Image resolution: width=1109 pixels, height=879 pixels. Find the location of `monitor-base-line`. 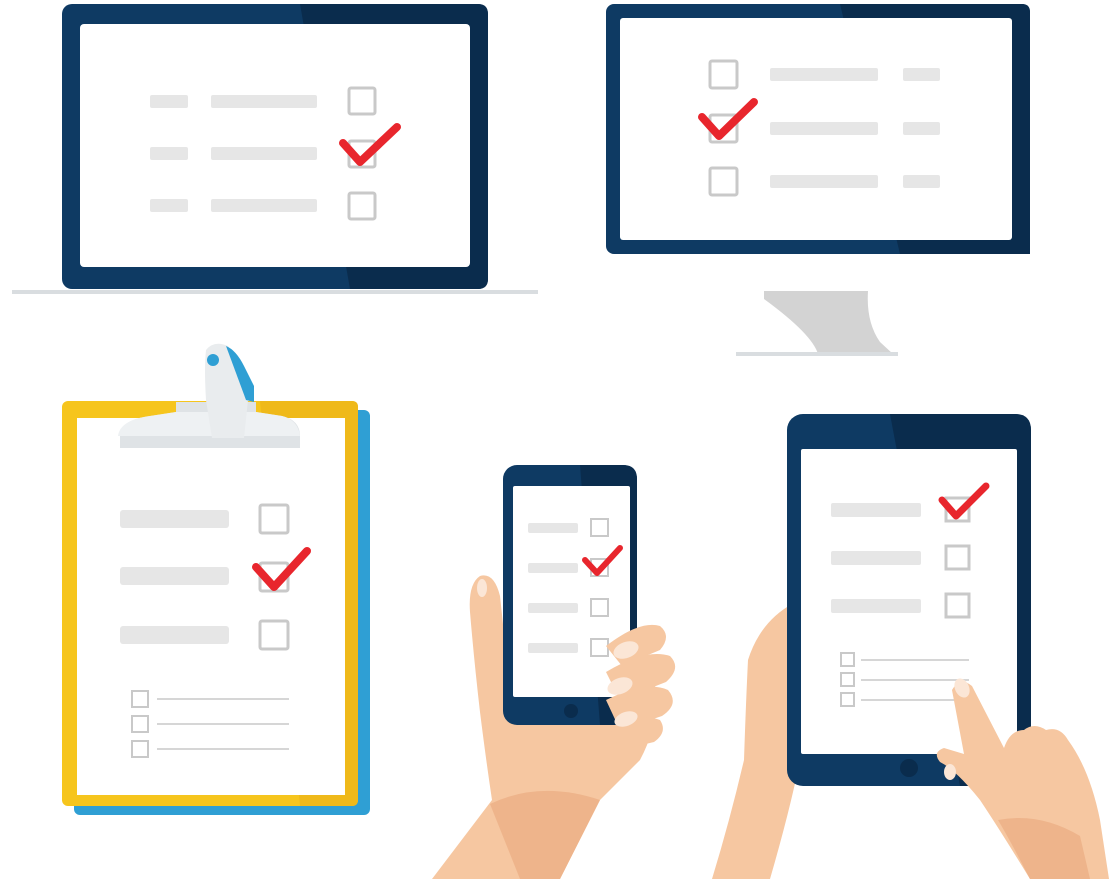

monitor-base-line is located at coordinates (817, 354).